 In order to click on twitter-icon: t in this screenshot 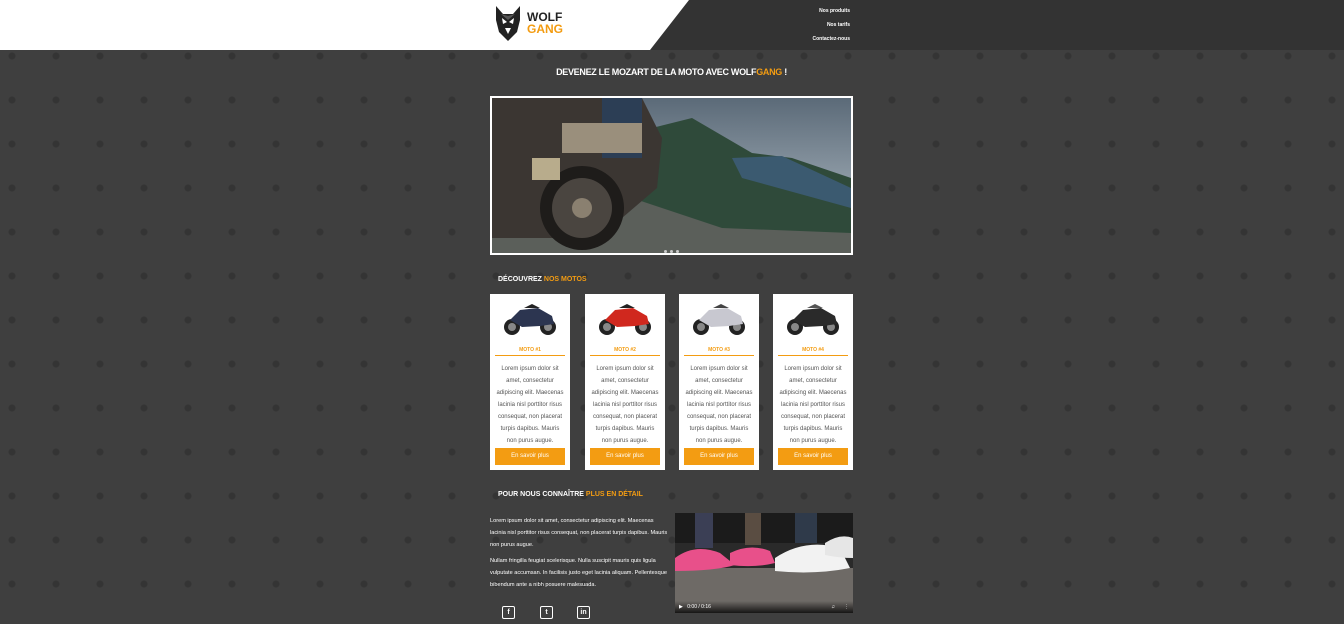, I will do `click(546, 612)`.